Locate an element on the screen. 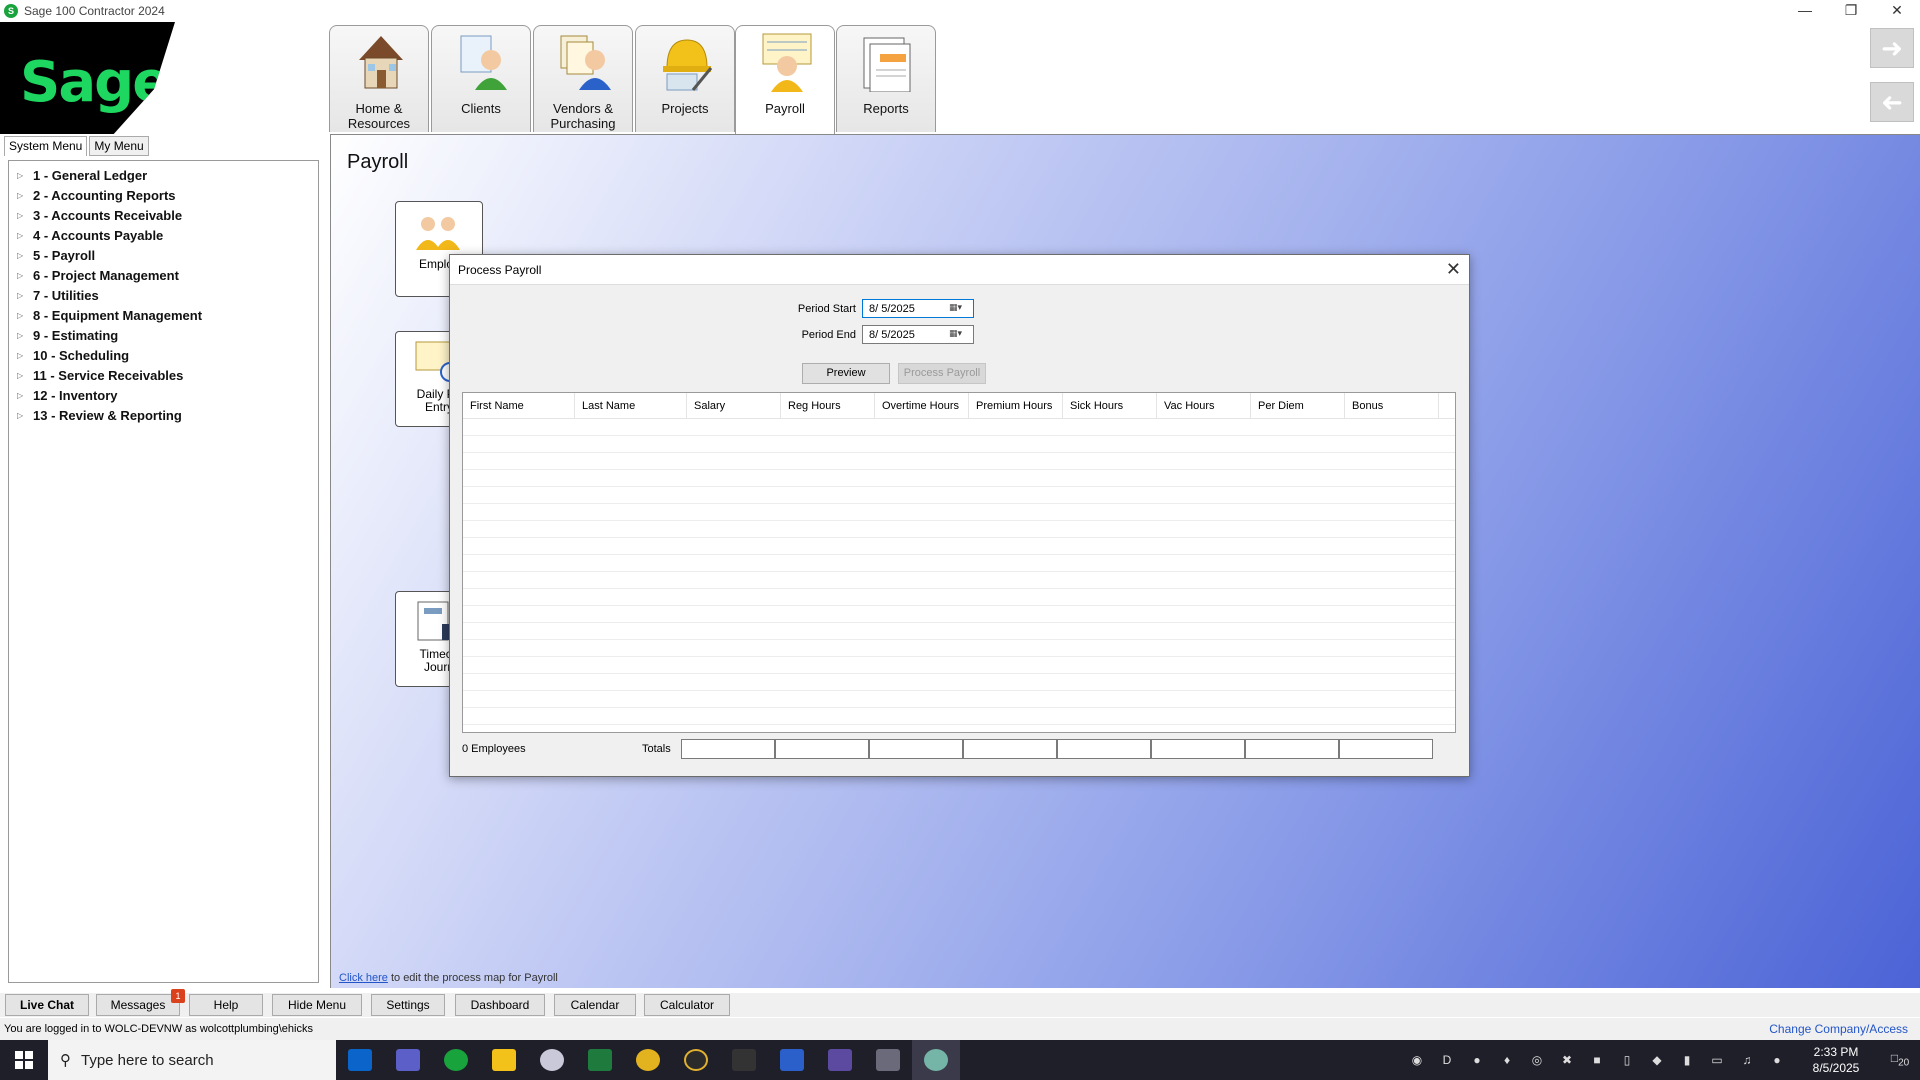 This screenshot has width=1920, height=1080. taskbar-search-input: ⚲ Type here to search is located at coordinates (192, 1060).